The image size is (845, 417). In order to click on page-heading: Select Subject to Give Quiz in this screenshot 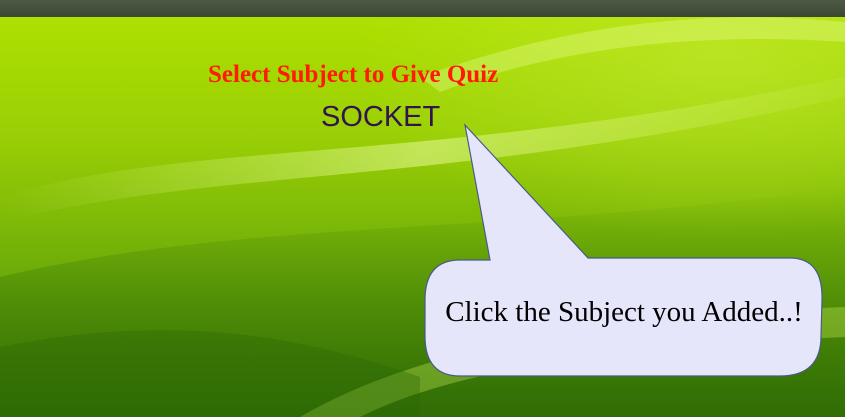, I will do `click(353, 74)`.